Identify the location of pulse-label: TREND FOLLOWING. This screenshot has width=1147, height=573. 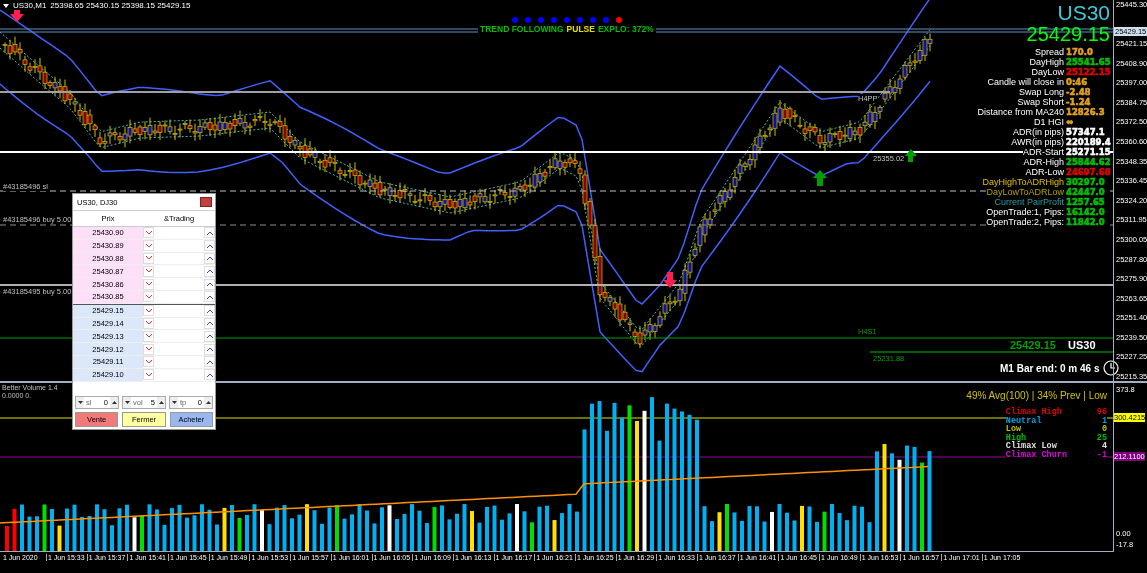
(522, 29).